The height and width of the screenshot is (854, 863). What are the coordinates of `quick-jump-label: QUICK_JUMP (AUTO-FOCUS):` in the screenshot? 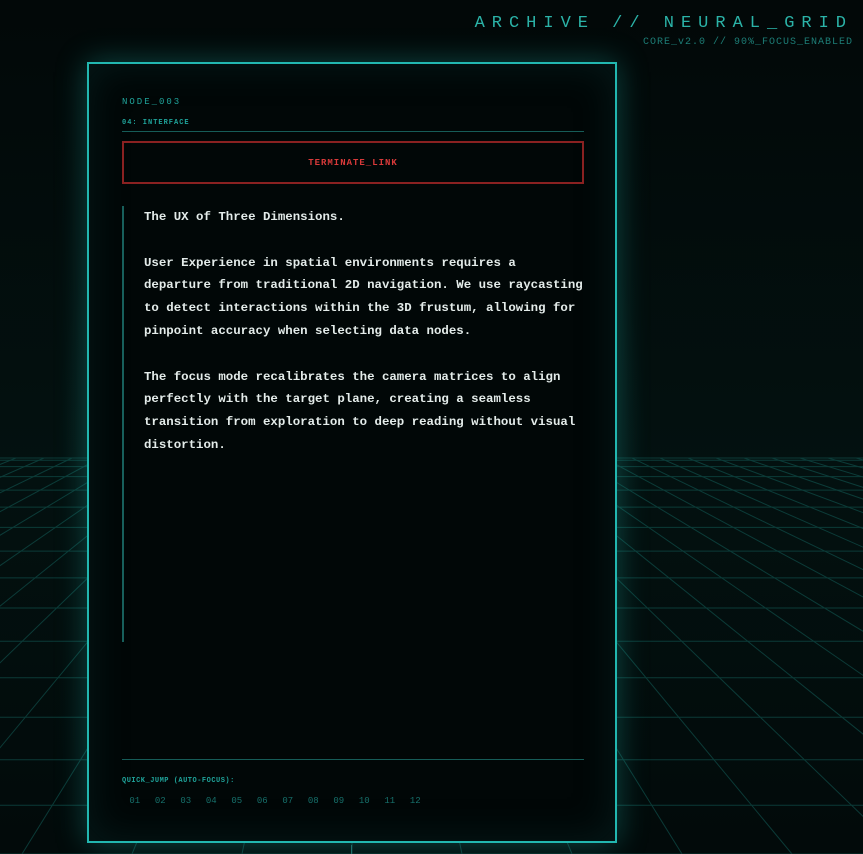 It's located at (178, 781).